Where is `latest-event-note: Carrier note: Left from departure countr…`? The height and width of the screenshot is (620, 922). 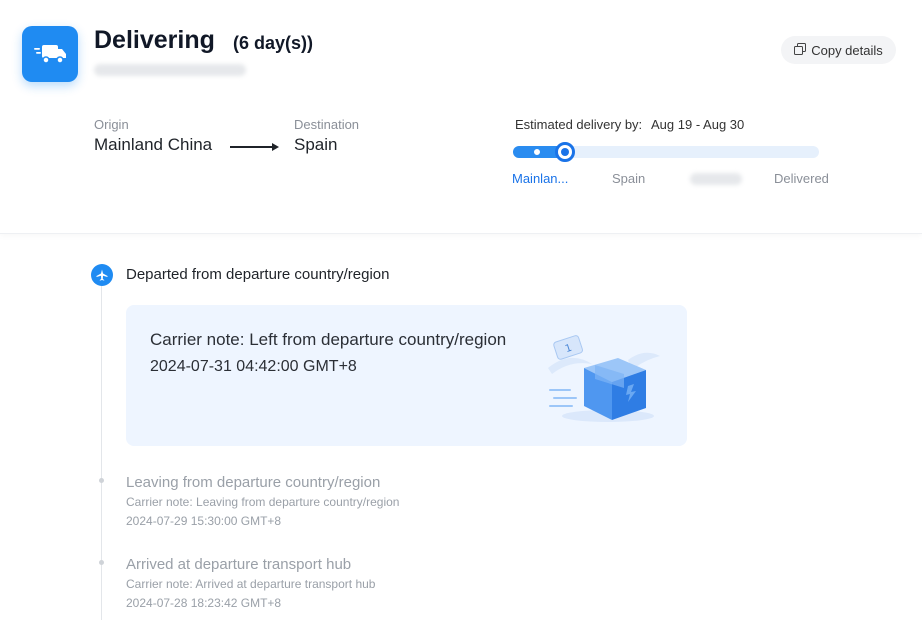
latest-event-note: Carrier note: Left from departure countr… is located at coordinates (328, 339).